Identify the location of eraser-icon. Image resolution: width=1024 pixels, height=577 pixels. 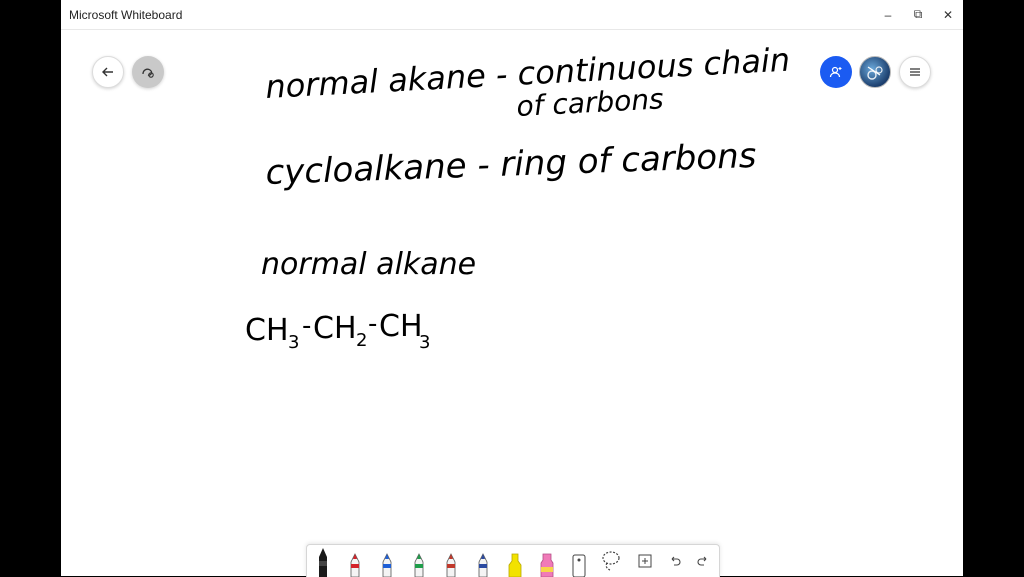
(579, 565).